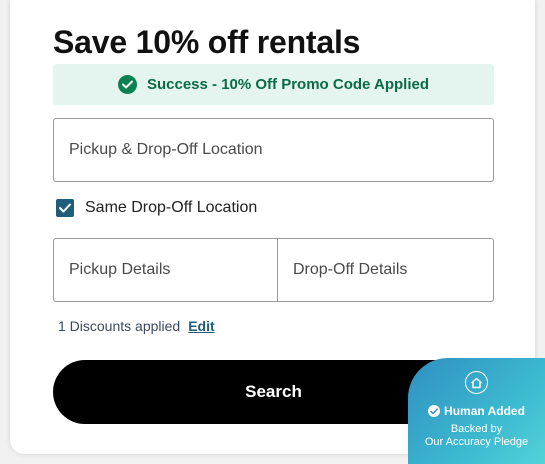 This screenshot has height=464, width=545. I want to click on pickup-dropoff-location-placeholder: Pickup & Drop-Off Location, so click(166, 149).